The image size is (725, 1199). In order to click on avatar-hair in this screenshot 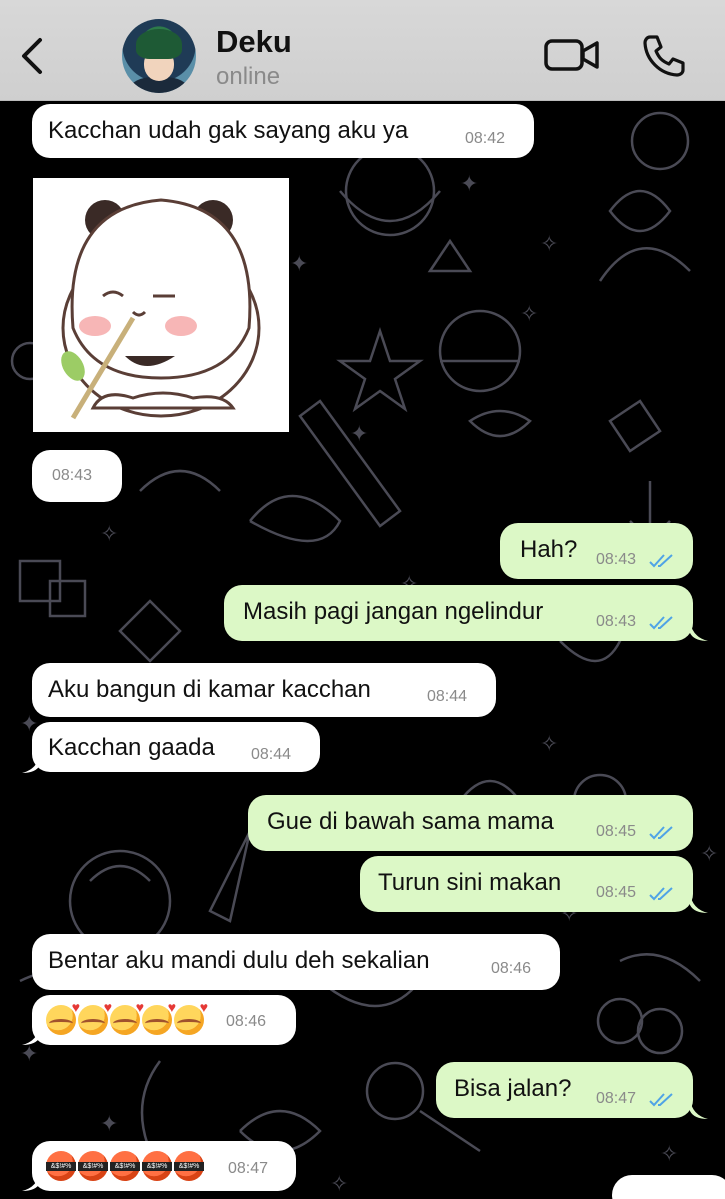, I will do `click(159, 44)`.